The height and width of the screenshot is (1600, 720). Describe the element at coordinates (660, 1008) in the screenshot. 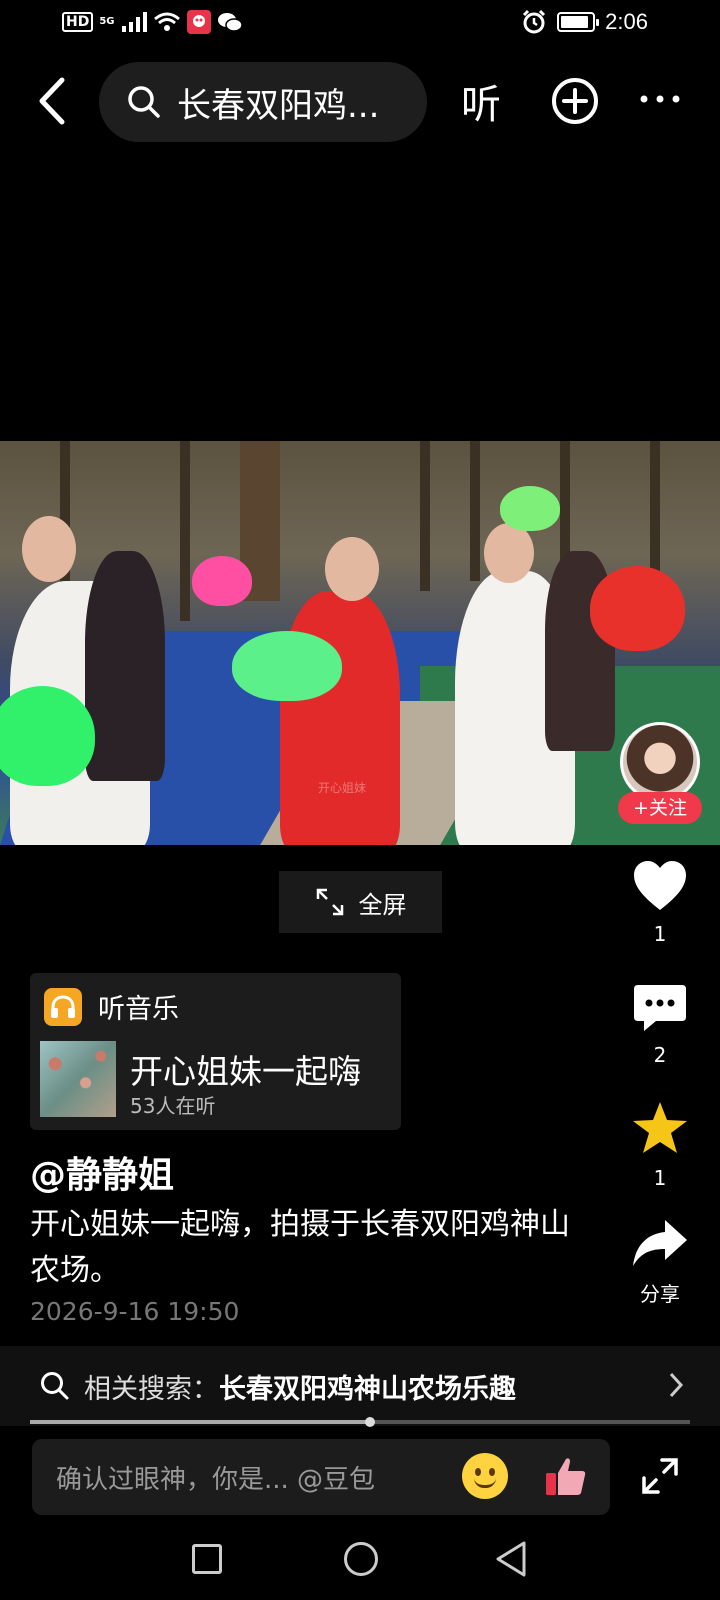

I see `comment-icon` at that location.